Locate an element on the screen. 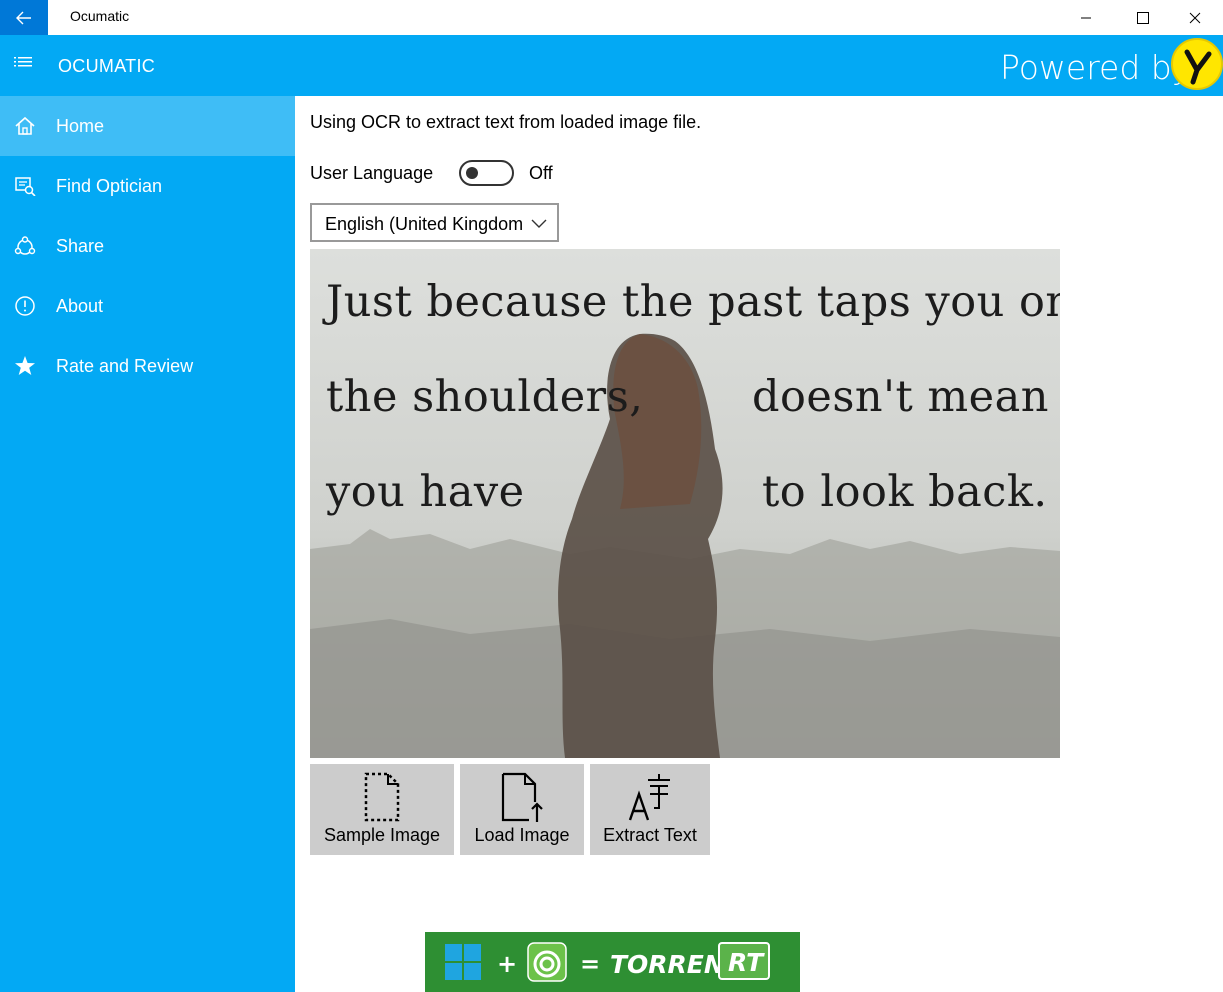 This screenshot has width=1223, height=992. language-select-value: English (United Kingdom) is located at coordinates (424, 224).